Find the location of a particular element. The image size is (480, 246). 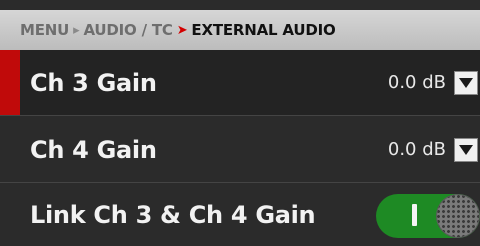

breadcrumb-current: EXTERNAL AUDIO is located at coordinates (263, 30).